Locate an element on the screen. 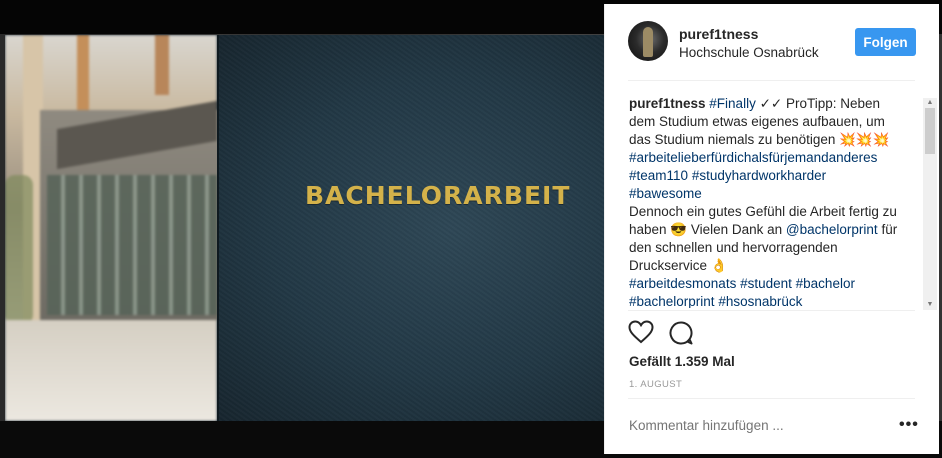  hashtag-link: #hsosnabrück is located at coordinates (760, 301).